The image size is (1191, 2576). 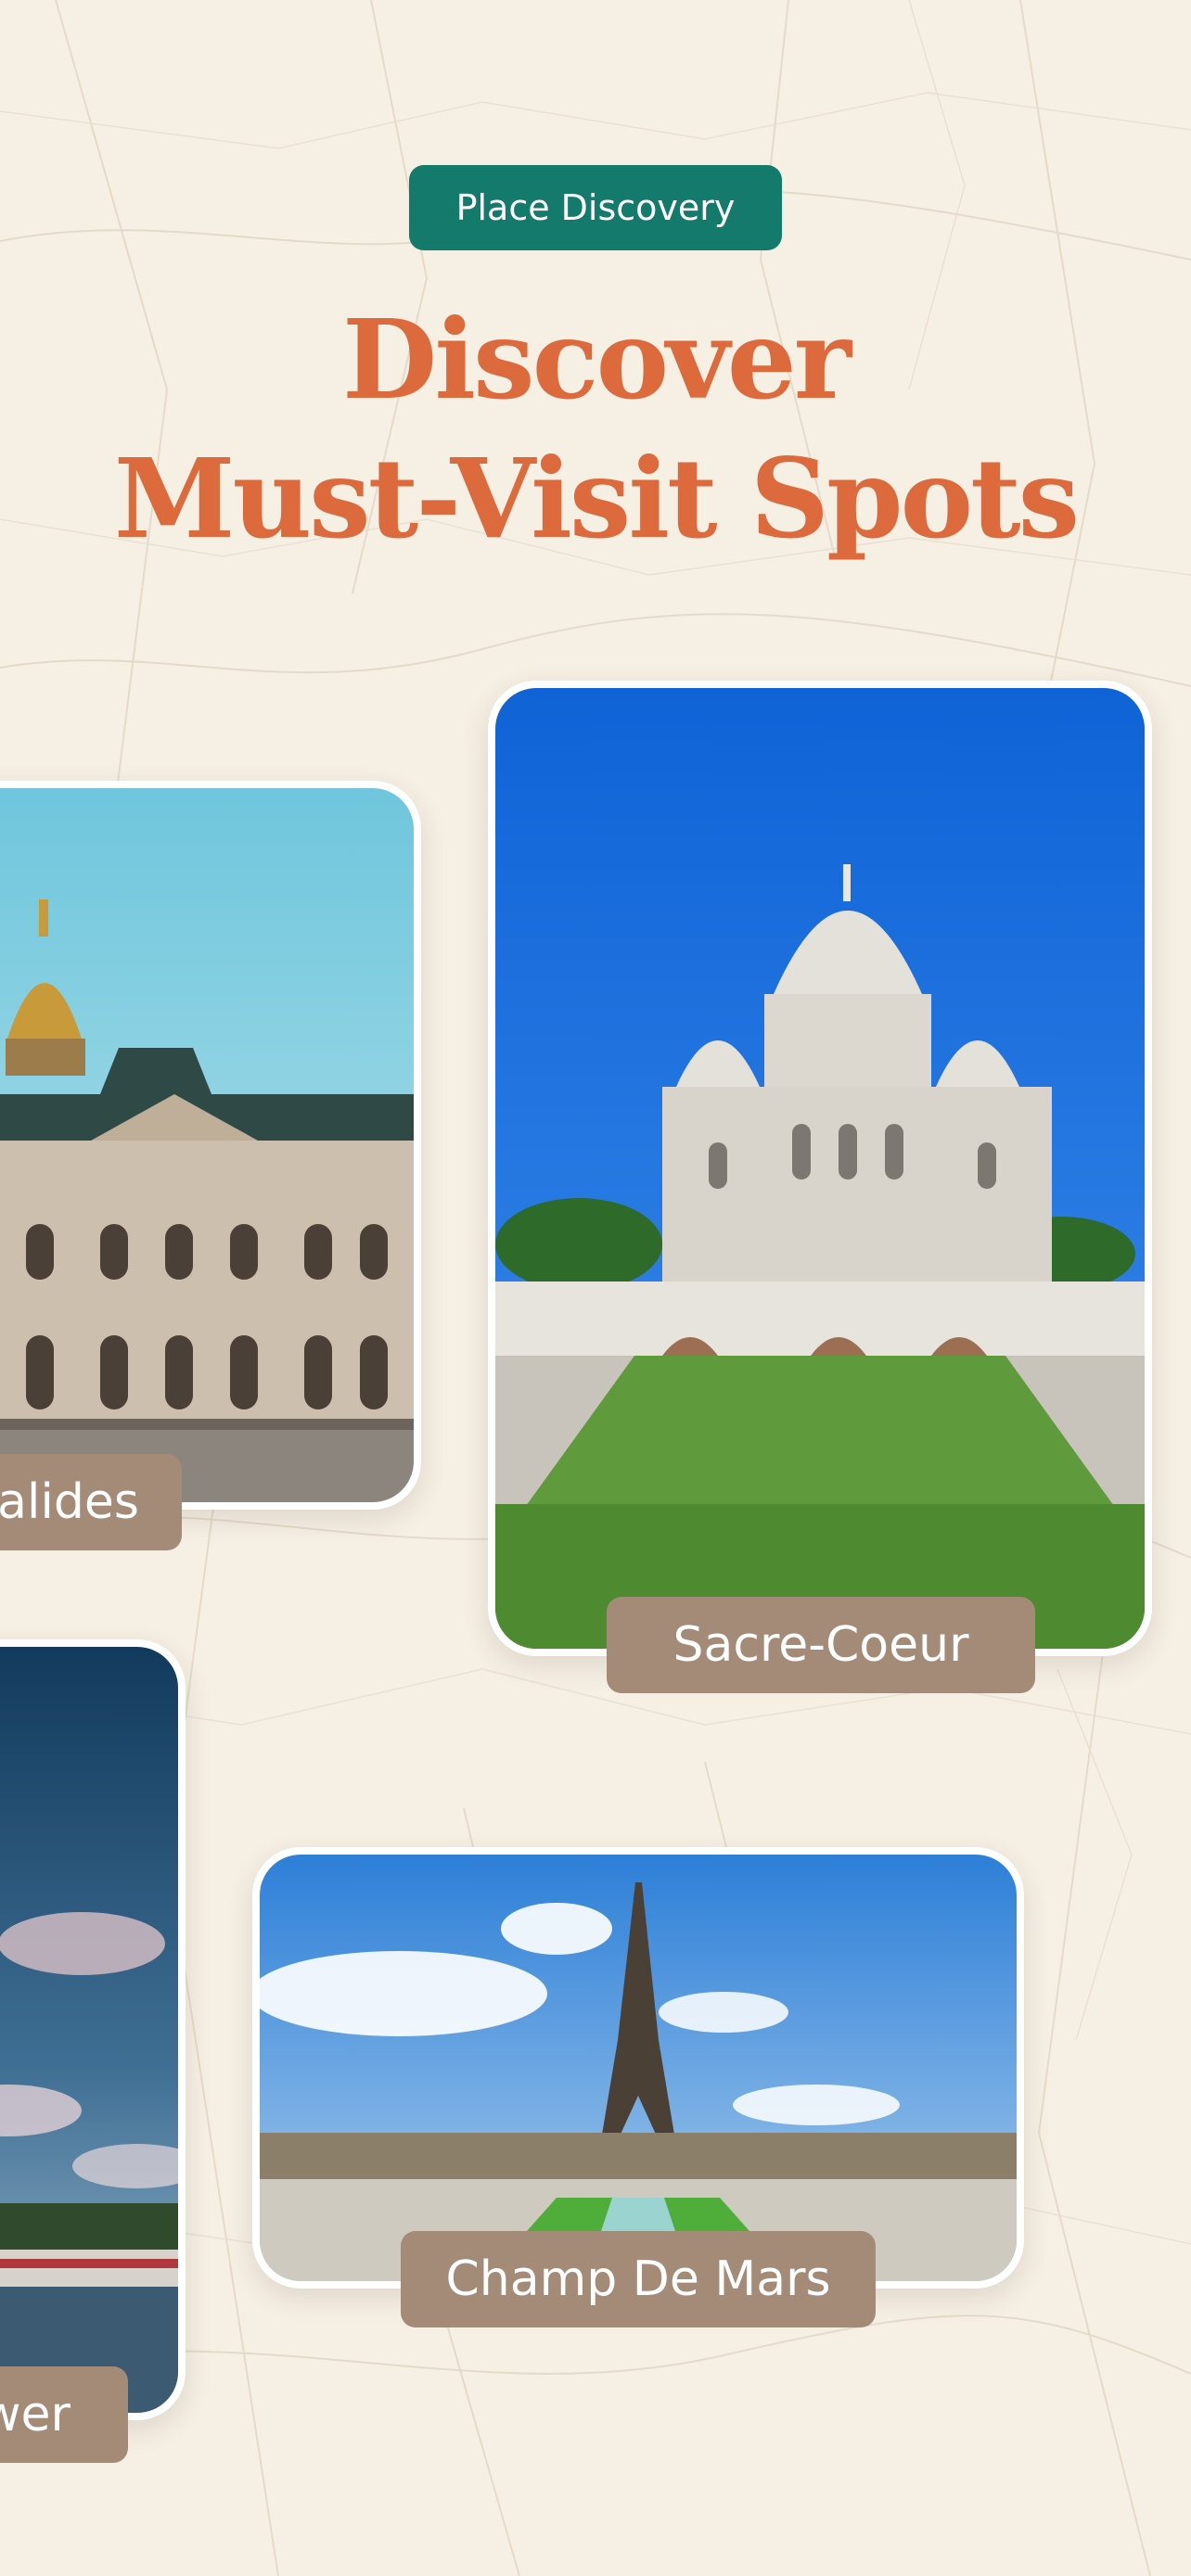 I want to click on card-label-champ-de-mars: Champ De Mars, so click(x=638, y=2279).